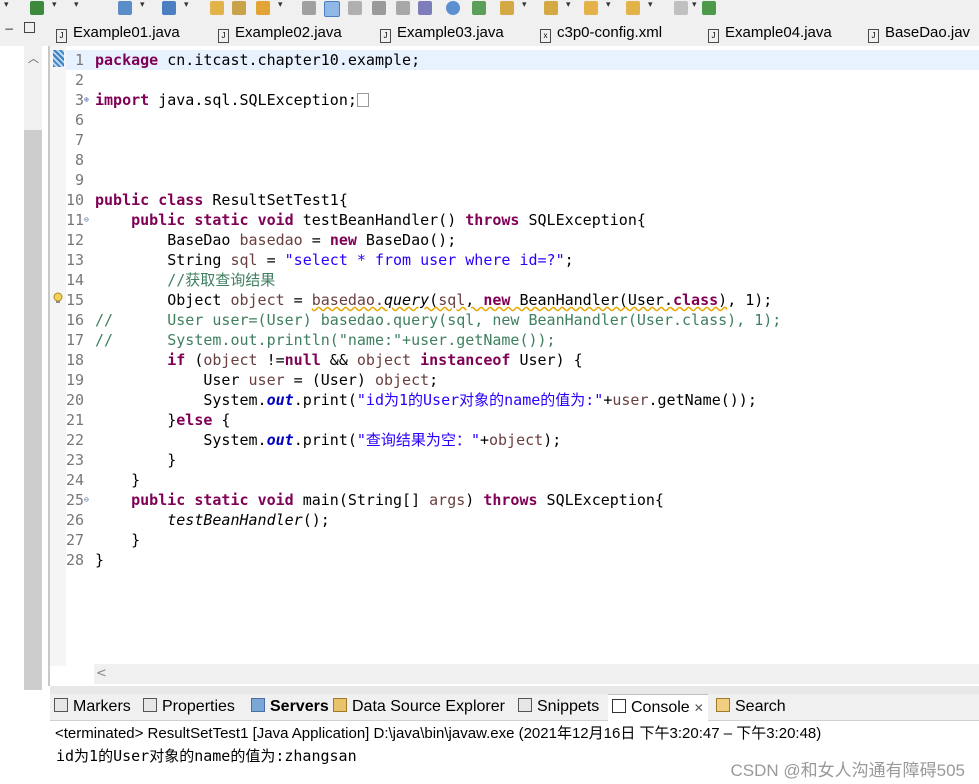  What do you see at coordinates (423, 140) in the screenshot?
I see `code-line: 7` at bounding box center [423, 140].